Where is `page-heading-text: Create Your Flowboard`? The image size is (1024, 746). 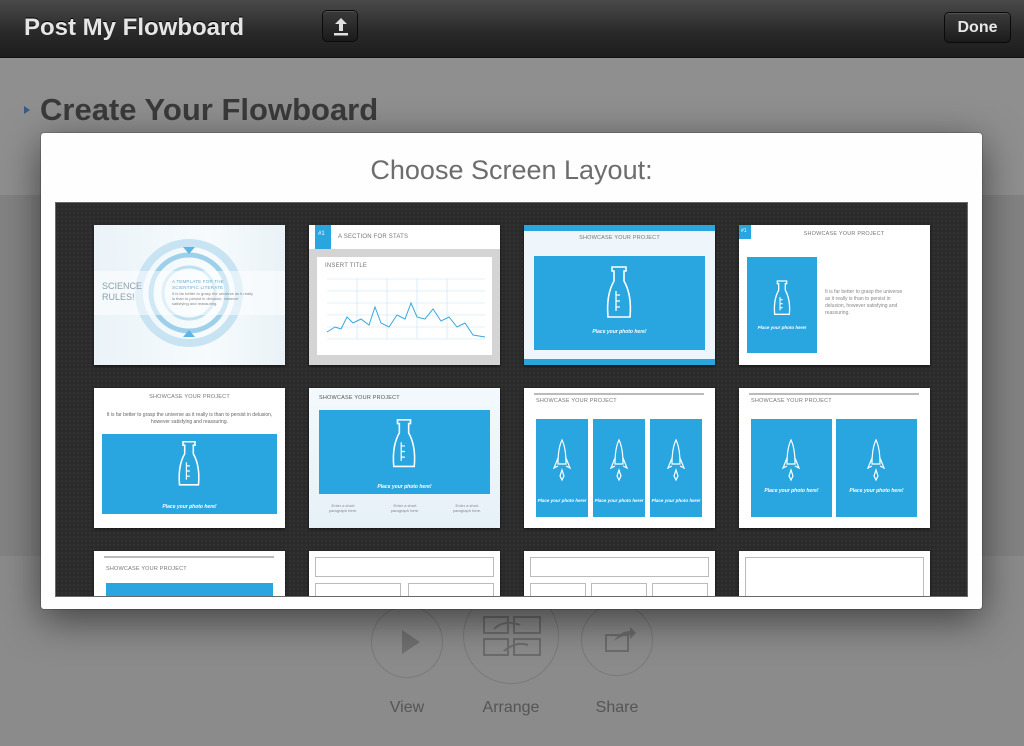
page-heading-text: Create Your Flowboard is located at coordinates (209, 109).